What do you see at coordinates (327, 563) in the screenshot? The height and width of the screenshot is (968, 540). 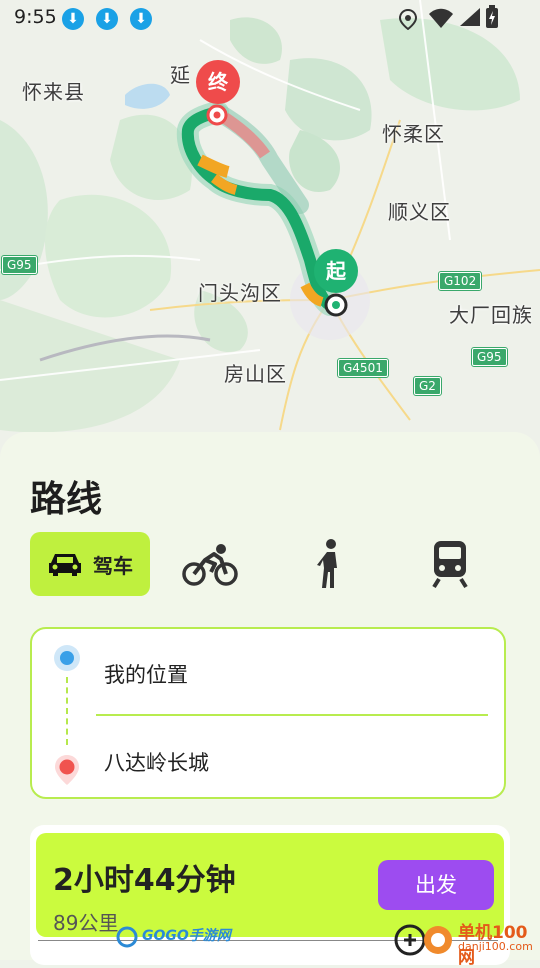 I see `walking-icon` at bounding box center [327, 563].